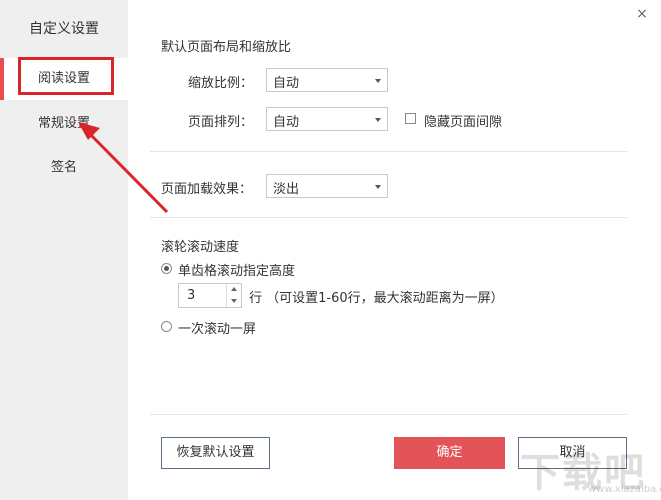 The width and height of the screenshot is (661, 500). I want to click on load-effect-label: 页面加载效果：, so click(207, 189).